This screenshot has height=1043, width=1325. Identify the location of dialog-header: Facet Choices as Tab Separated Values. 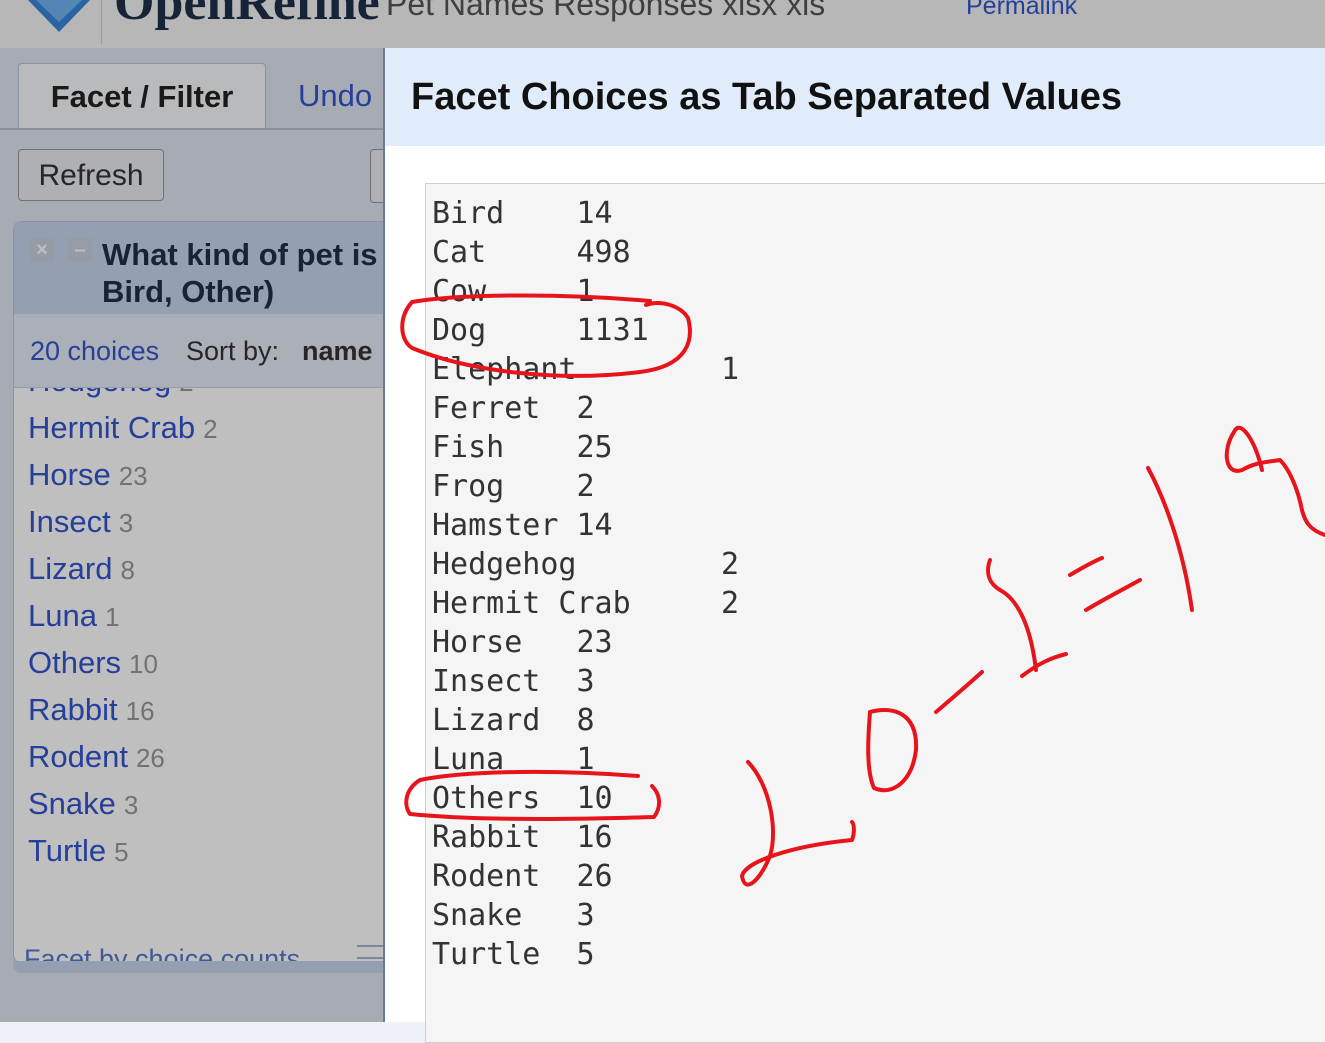
(855, 97).